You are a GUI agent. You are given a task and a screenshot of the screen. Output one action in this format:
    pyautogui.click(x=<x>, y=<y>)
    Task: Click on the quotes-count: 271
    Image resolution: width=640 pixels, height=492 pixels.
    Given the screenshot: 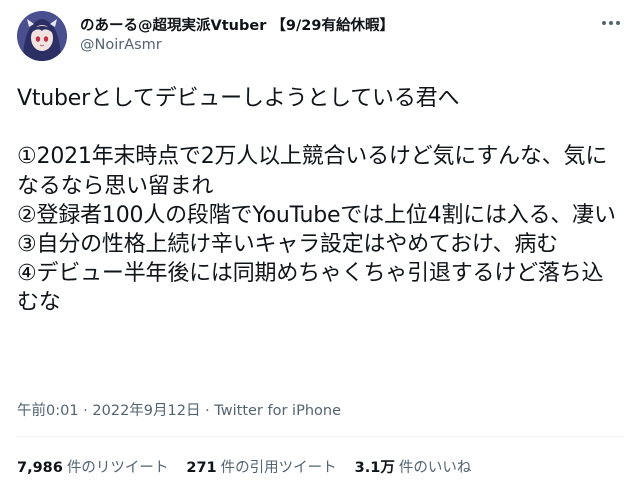 What is the action you would take?
    pyautogui.click(x=201, y=468)
    